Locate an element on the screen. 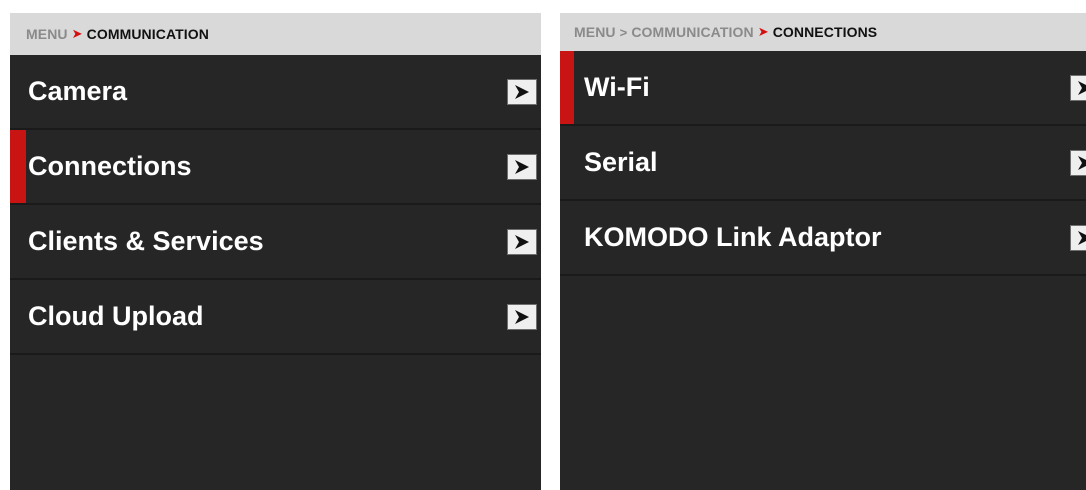 The width and height of the screenshot is (1086, 490). breadcrumb-item-connections: CONNECTIONS is located at coordinates (825, 32).